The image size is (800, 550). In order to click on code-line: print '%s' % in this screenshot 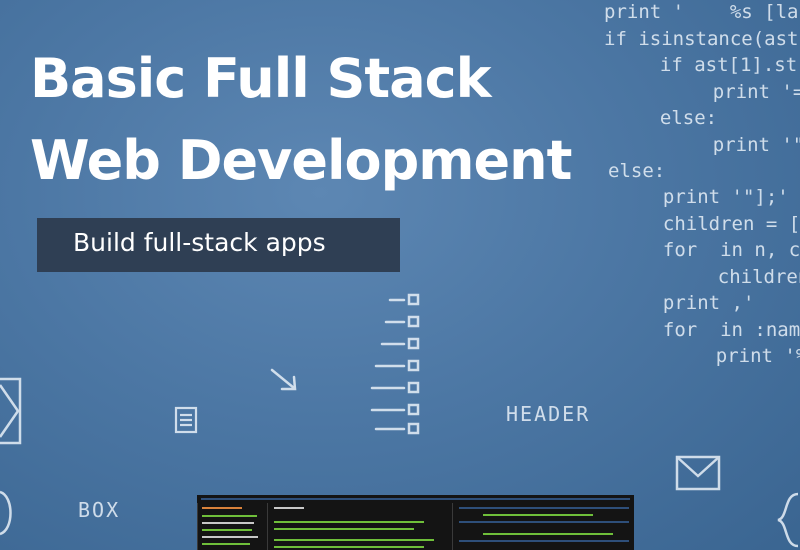, I will do `click(757, 356)`.